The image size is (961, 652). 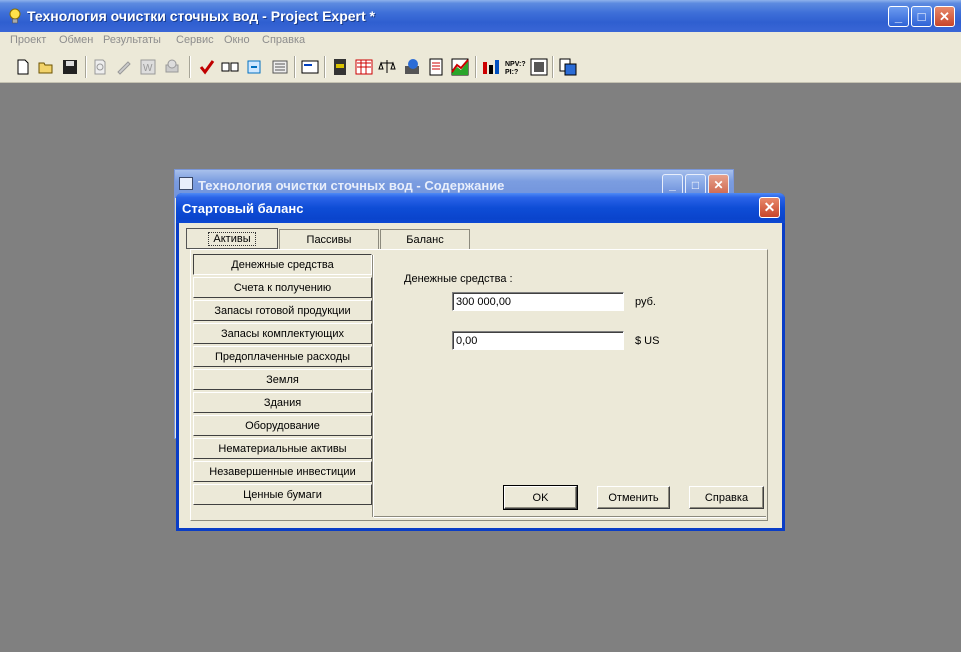 What do you see at coordinates (282, 264) in the screenshot?
I see `asset-cash-button: Денежные средства` at bounding box center [282, 264].